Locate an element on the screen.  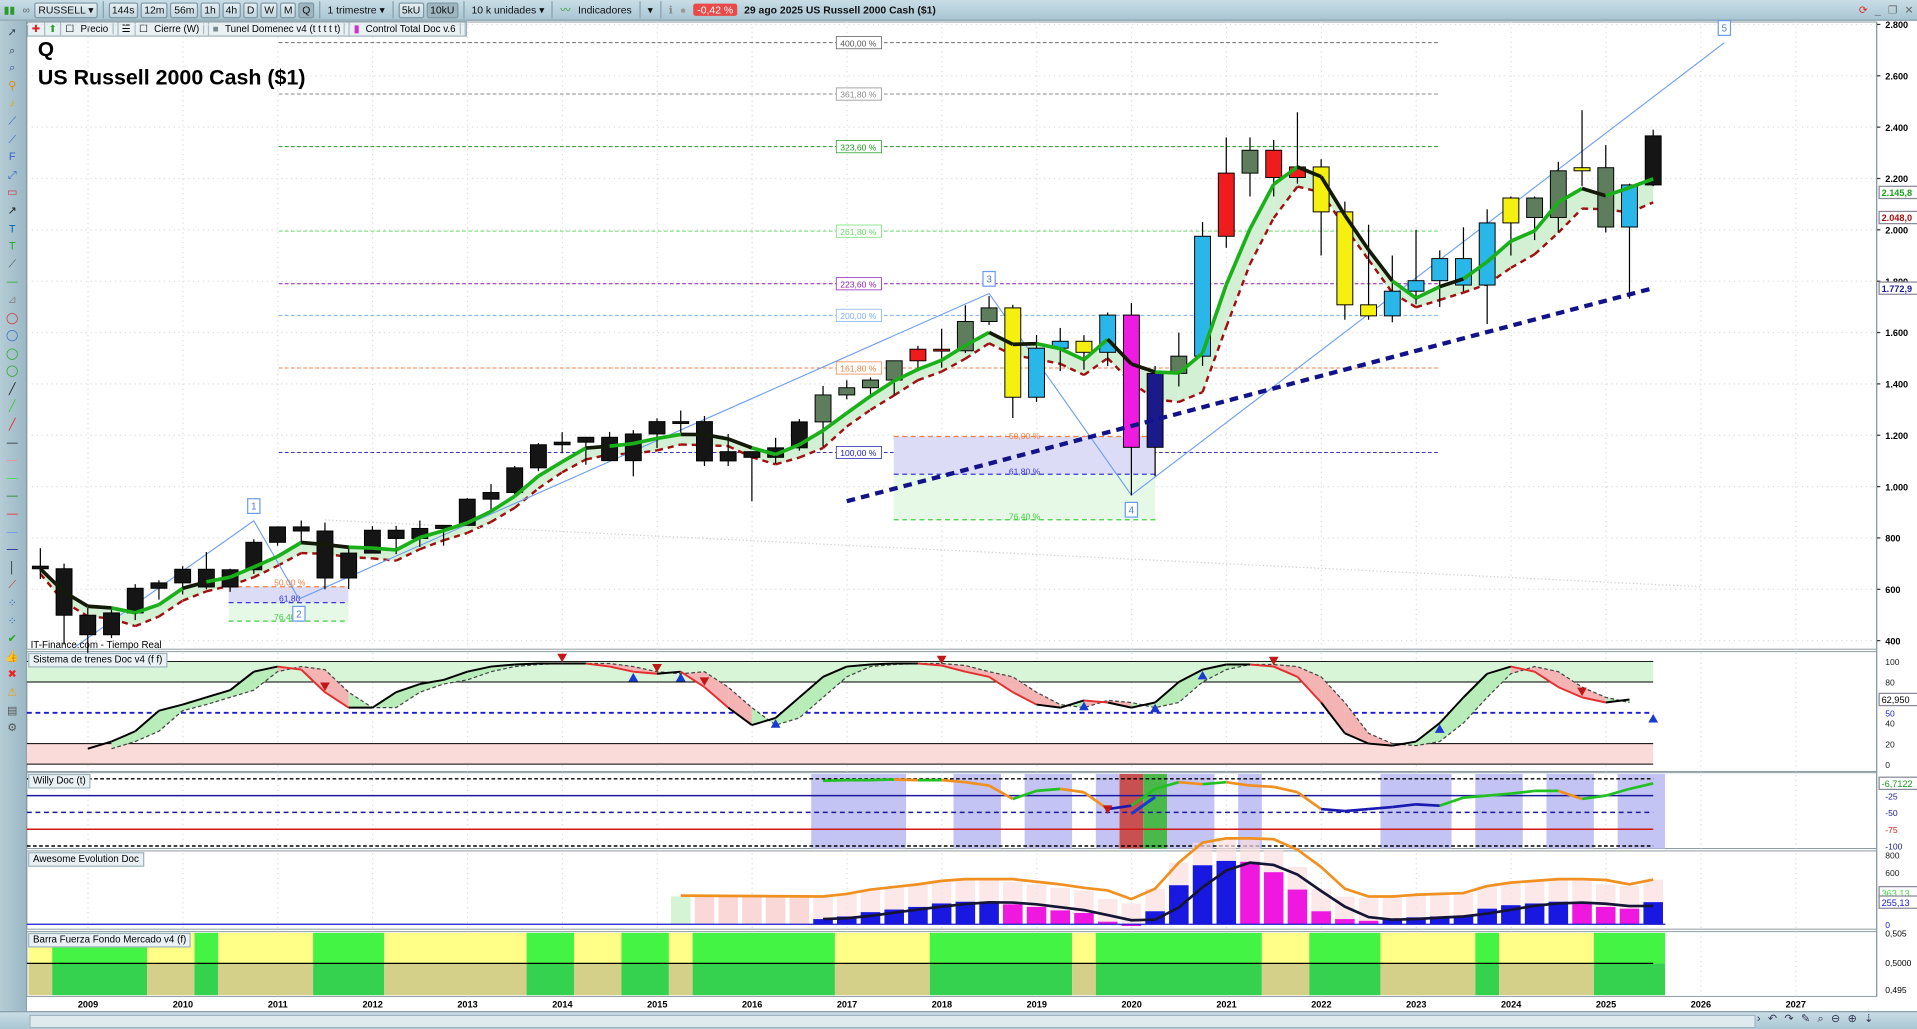
wave-label: 3 is located at coordinates (988, 280).